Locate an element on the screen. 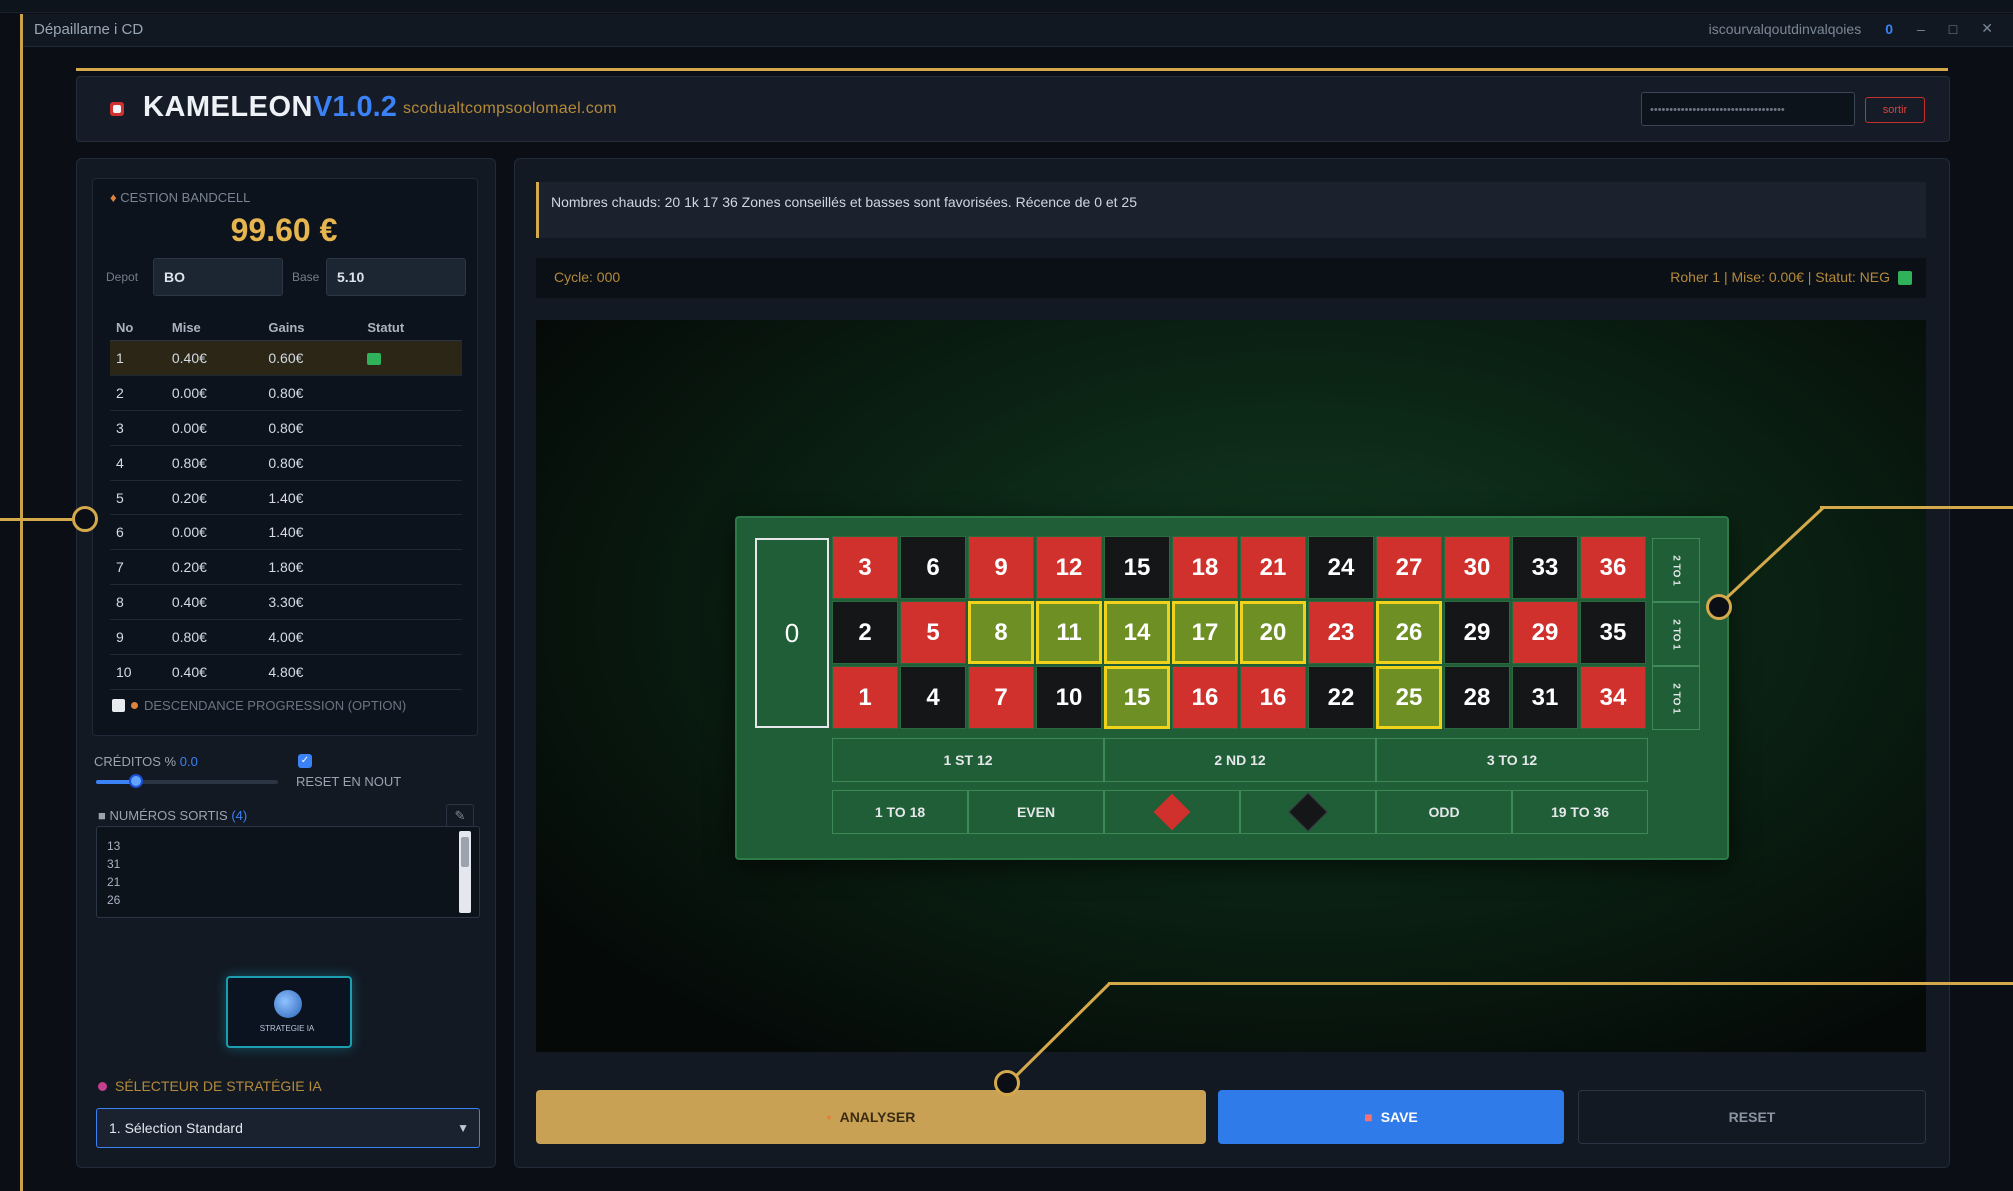  ia-logo: STRATEGIE IA is located at coordinates (289, 1012).